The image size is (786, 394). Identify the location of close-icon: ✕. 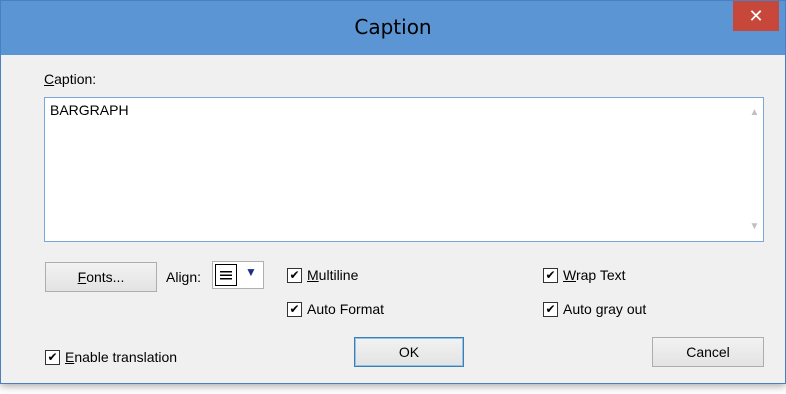
(756, 16).